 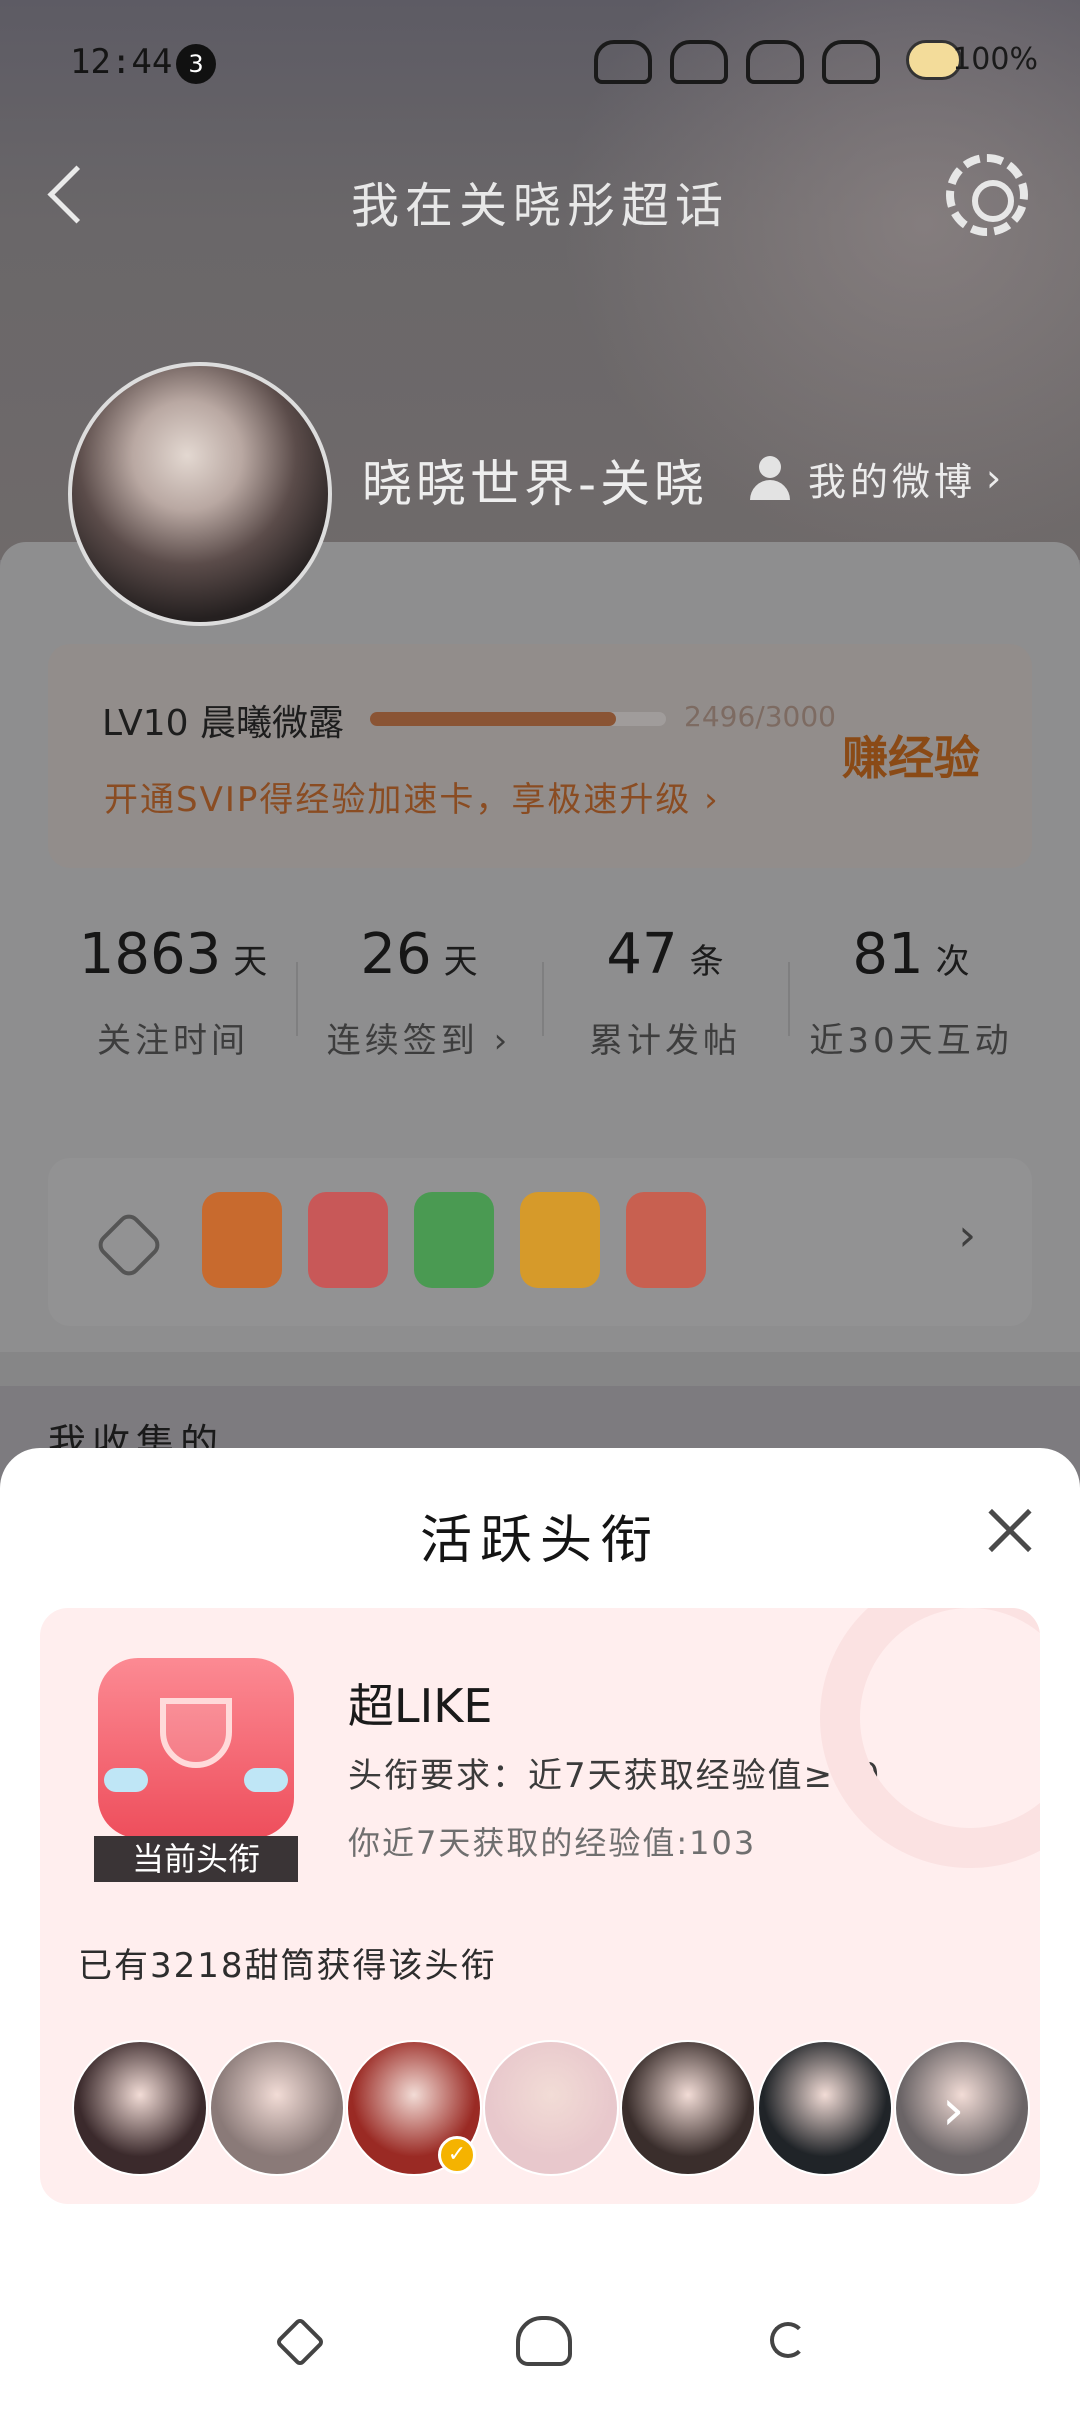 I want to click on status-bar: 12:44 3 100%, so click(x=540, y=63).